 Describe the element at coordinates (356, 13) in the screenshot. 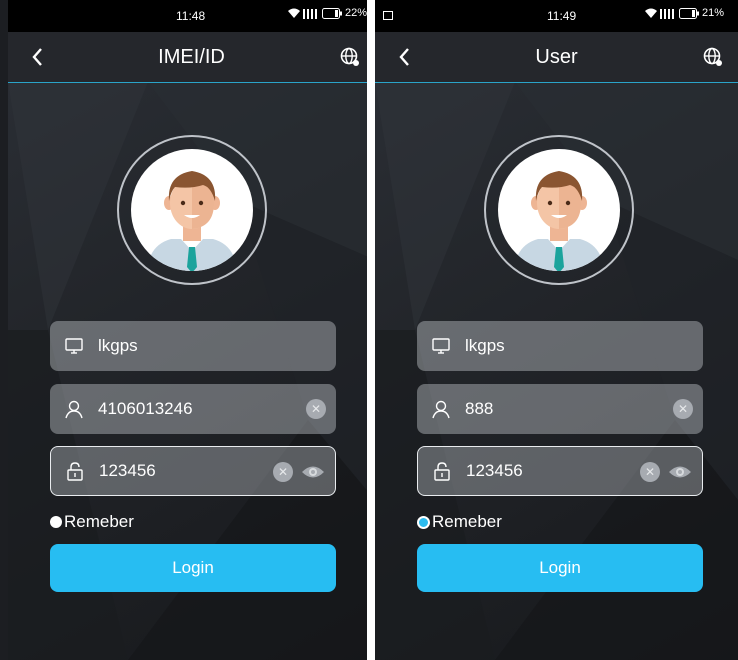

I see `battery-percent: 22%` at that location.